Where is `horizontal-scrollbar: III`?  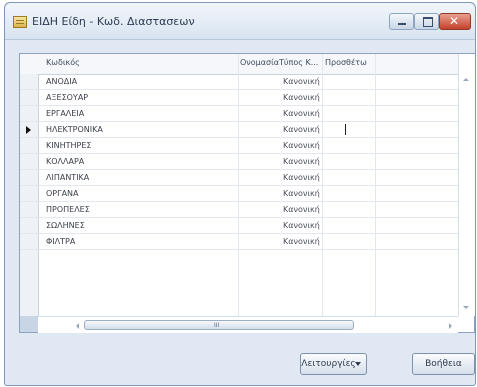
horizontal-scrollbar: III is located at coordinates (248, 324).